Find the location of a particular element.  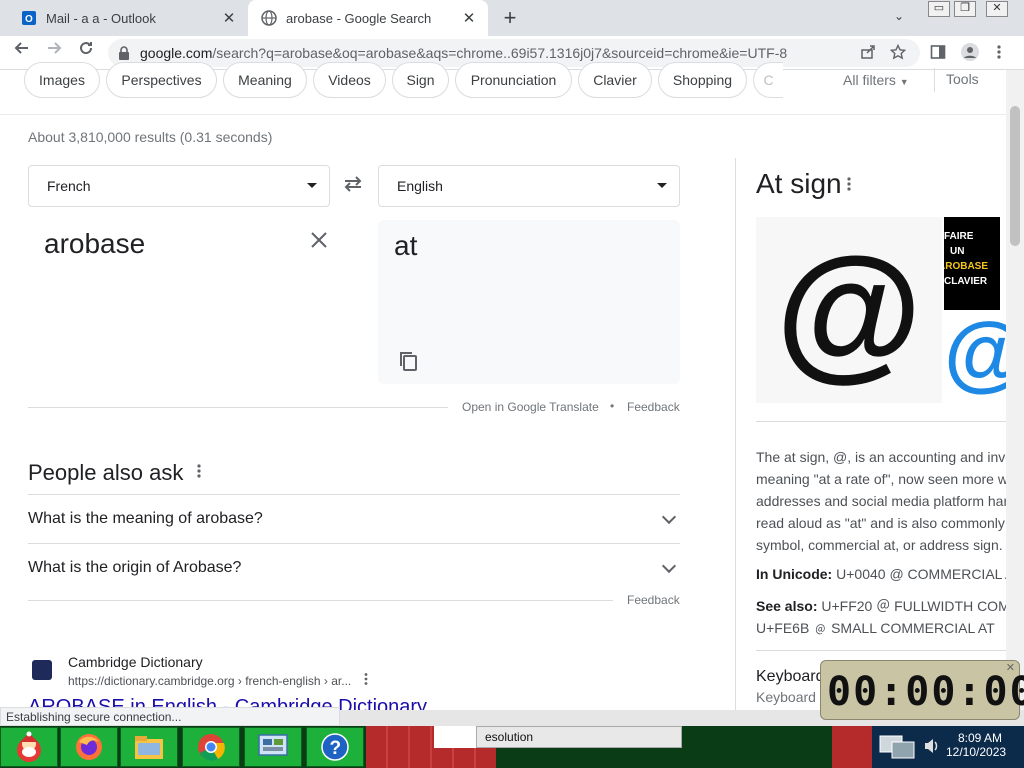

description-line: meaning "at a rate of", now seen more w is located at coordinates (881, 479).